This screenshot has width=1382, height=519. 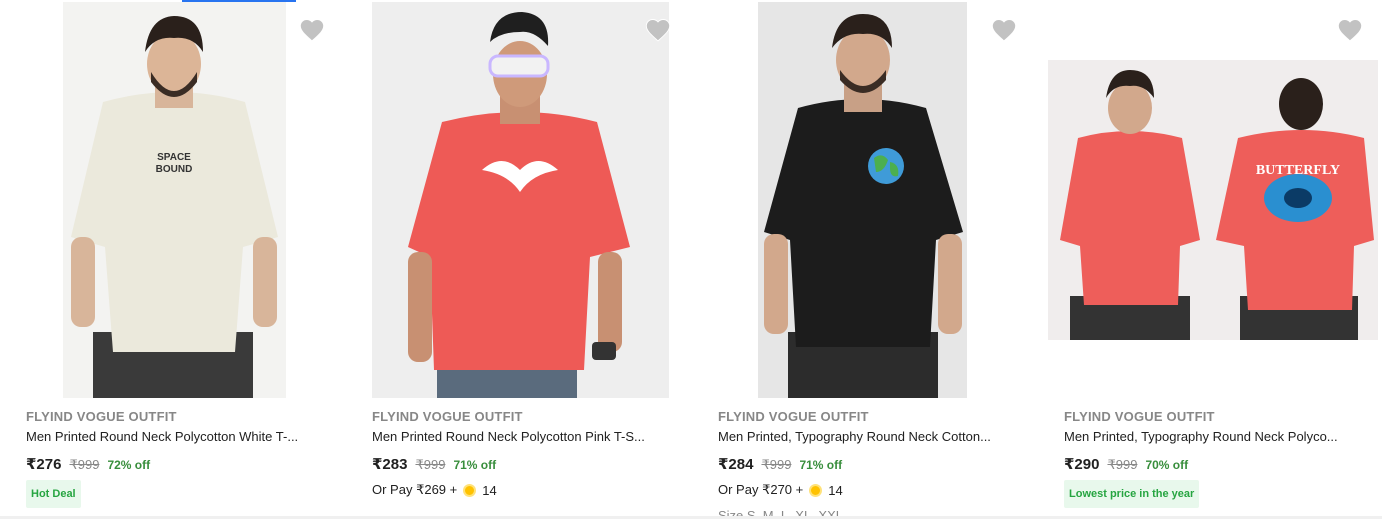 What do you see at coordinates (129, 465) in the screenshot?
I see `product-discount: 72% off` at bounding box center [129, 465].